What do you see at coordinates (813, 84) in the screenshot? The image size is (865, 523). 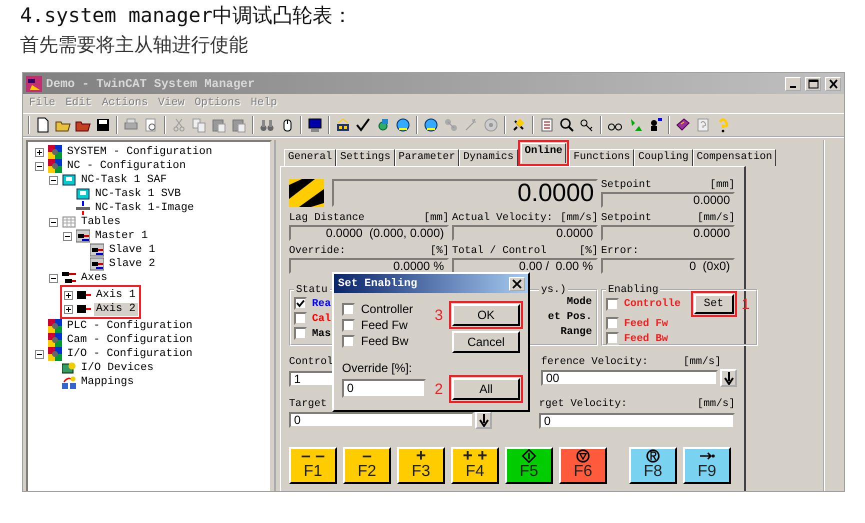 I see `maximize-icon` at bounding box center [813, 84].